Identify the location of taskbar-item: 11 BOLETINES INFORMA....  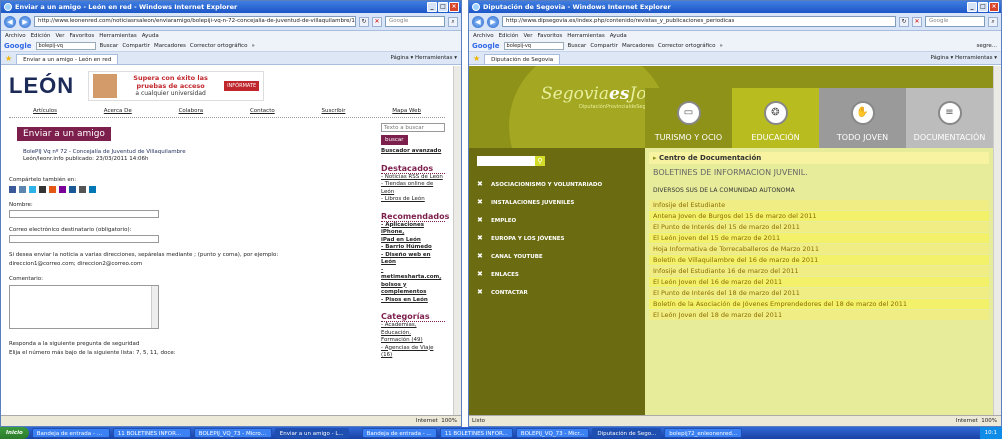
(151, 433).